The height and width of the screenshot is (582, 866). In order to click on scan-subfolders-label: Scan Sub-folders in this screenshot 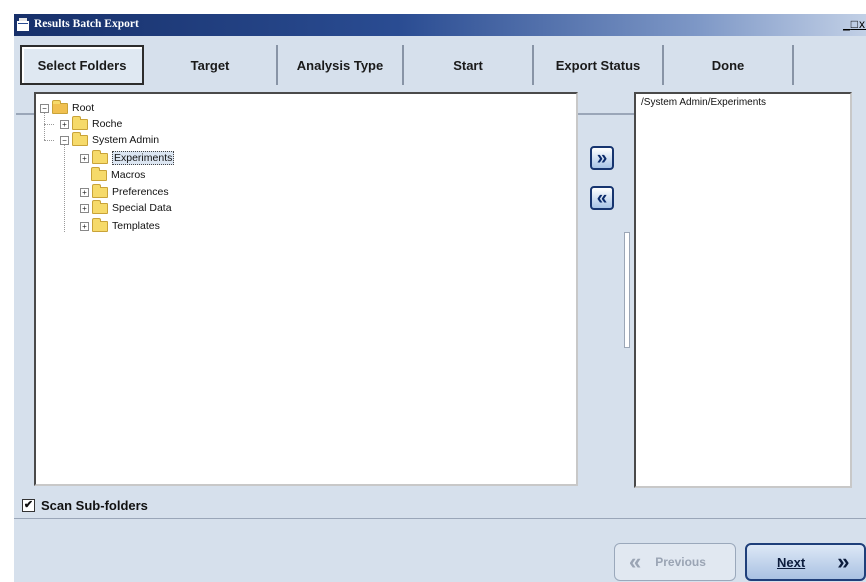, I will do `click(94, 505)`.